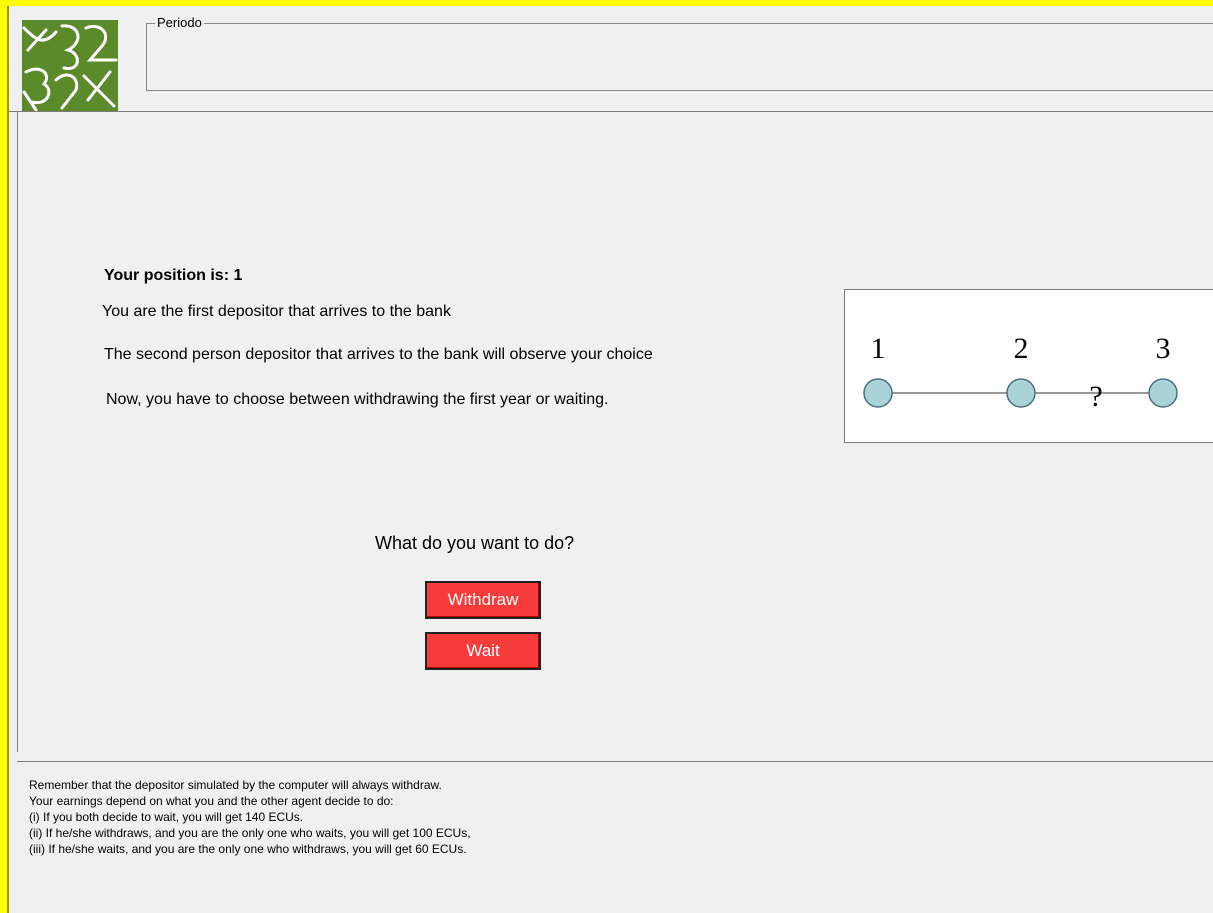 This screenshot has width=1213, height=913. I want to click on question-text: What do you want to do?, so click(475, 543).